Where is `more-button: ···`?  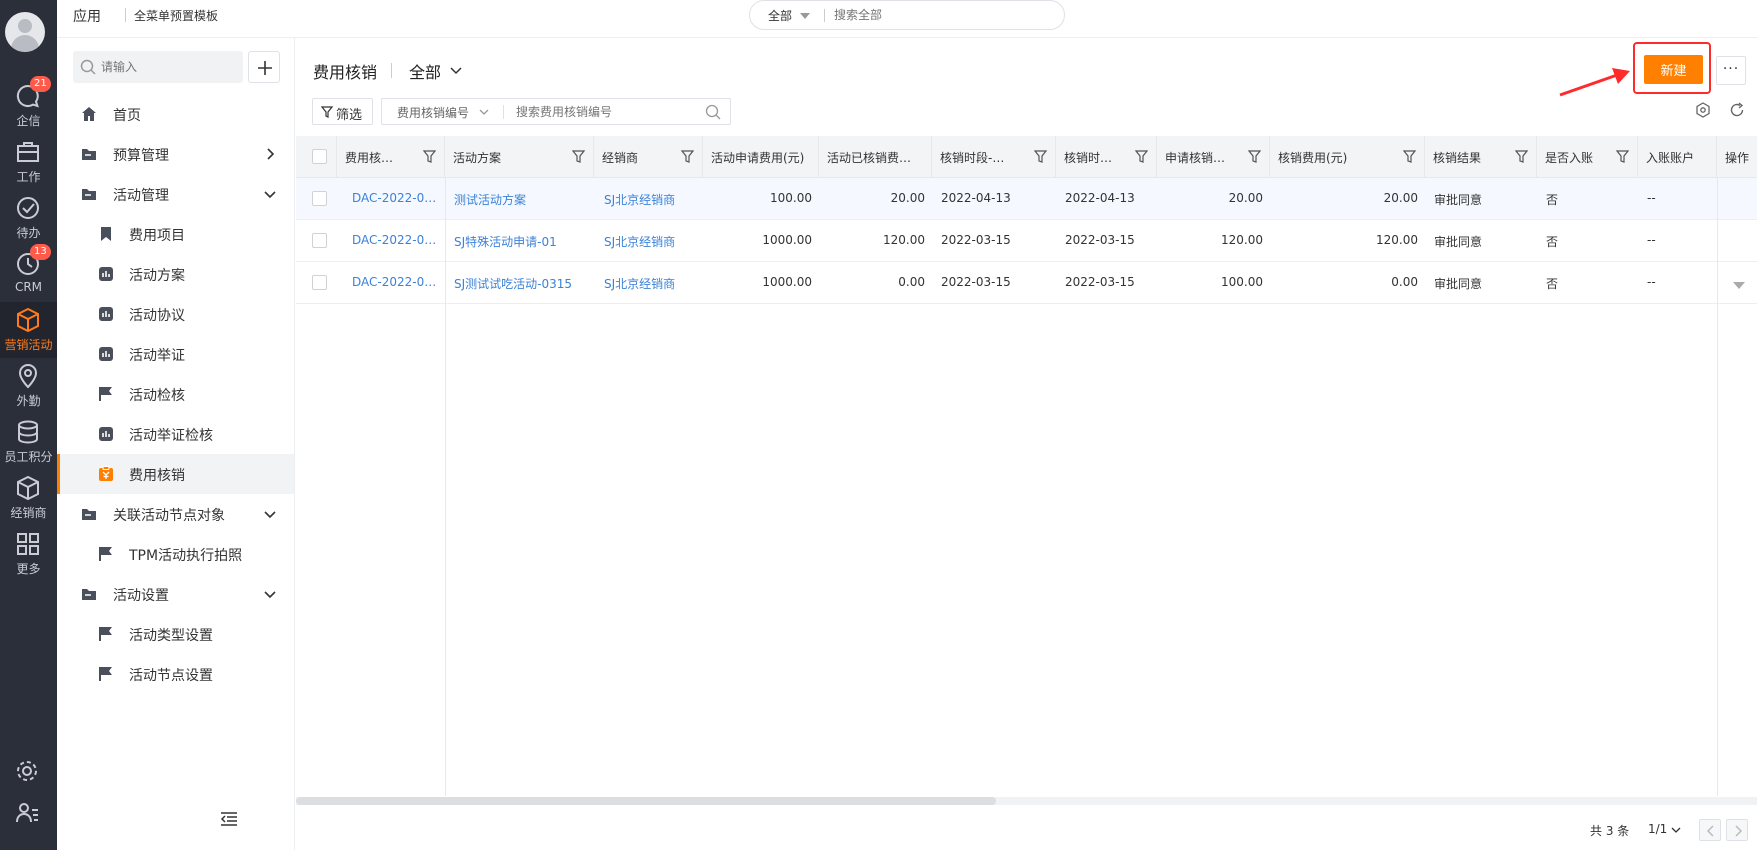
more-button: ··· is located at coordinates (1731, 70).